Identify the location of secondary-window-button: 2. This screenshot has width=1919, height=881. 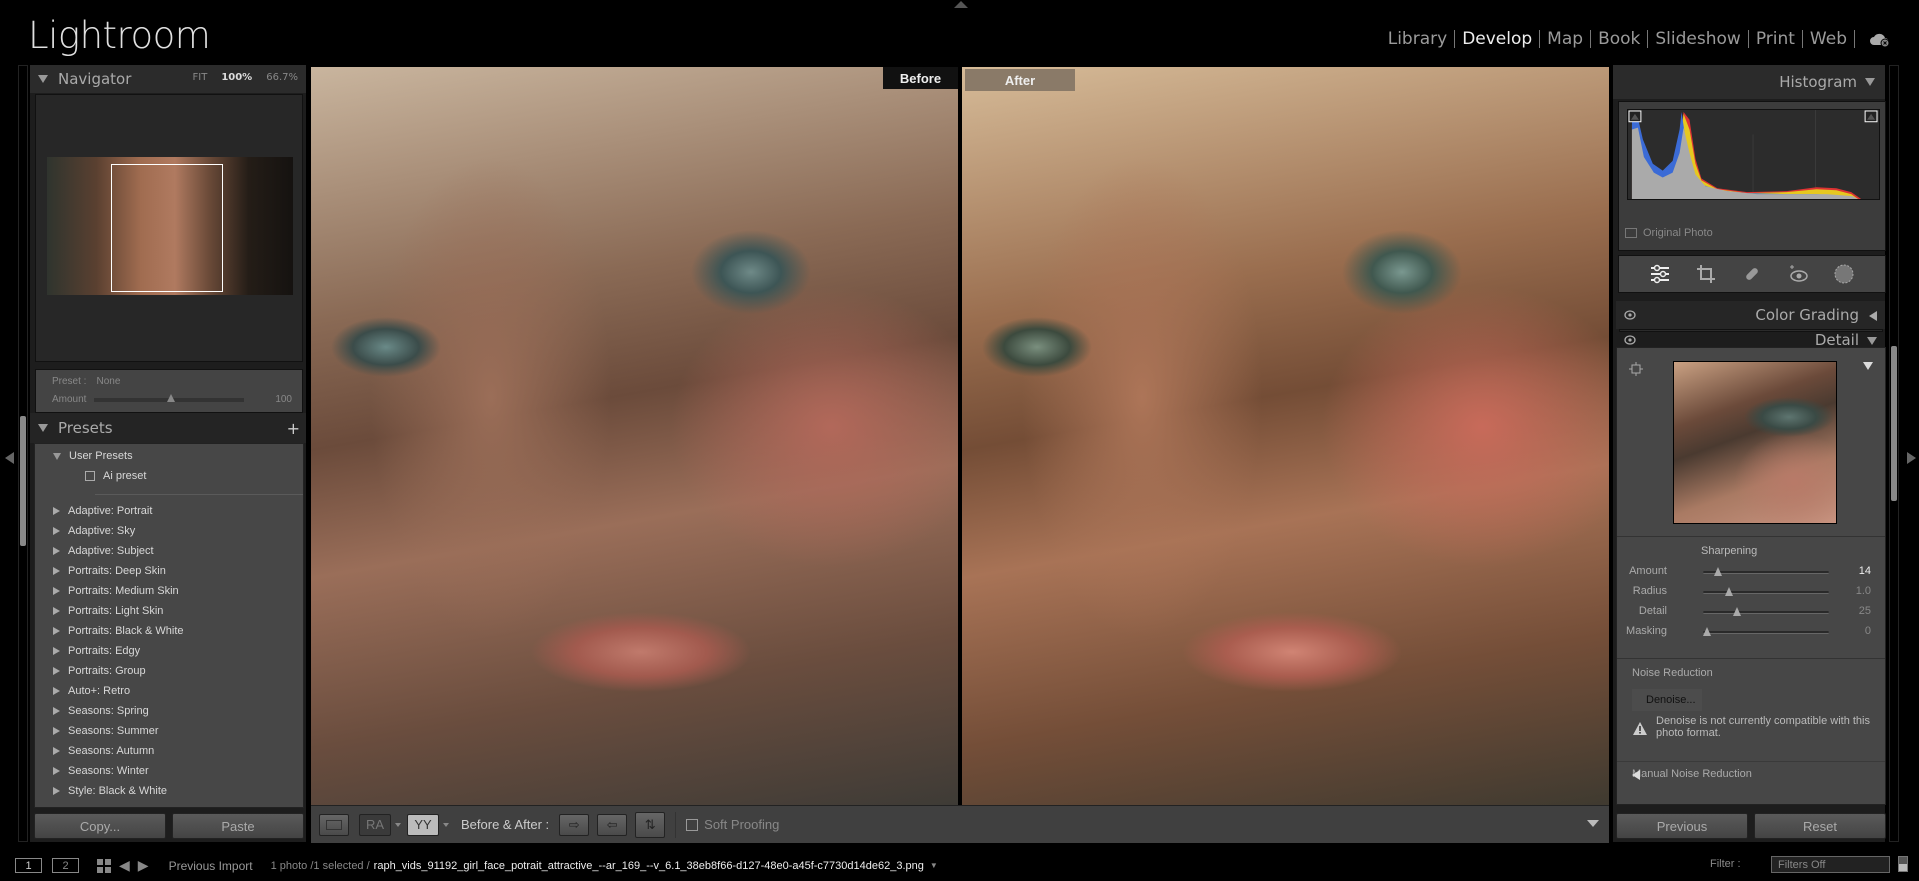
(65, 865).